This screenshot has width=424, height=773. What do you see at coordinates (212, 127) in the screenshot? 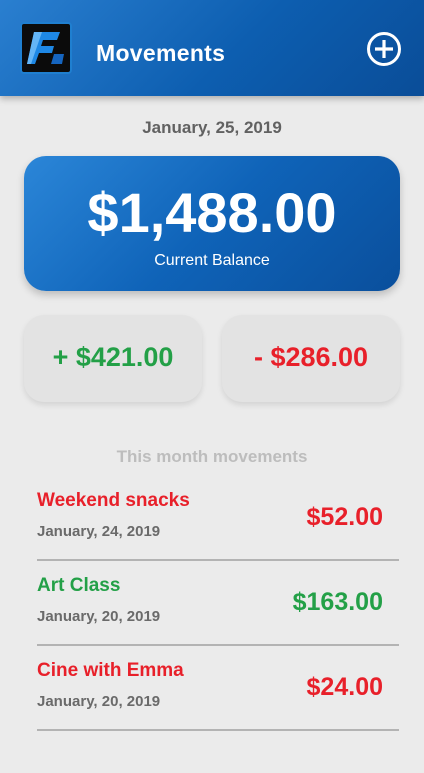
I see `current-date: January, 25, 2019` at bounding box center [212, 127].